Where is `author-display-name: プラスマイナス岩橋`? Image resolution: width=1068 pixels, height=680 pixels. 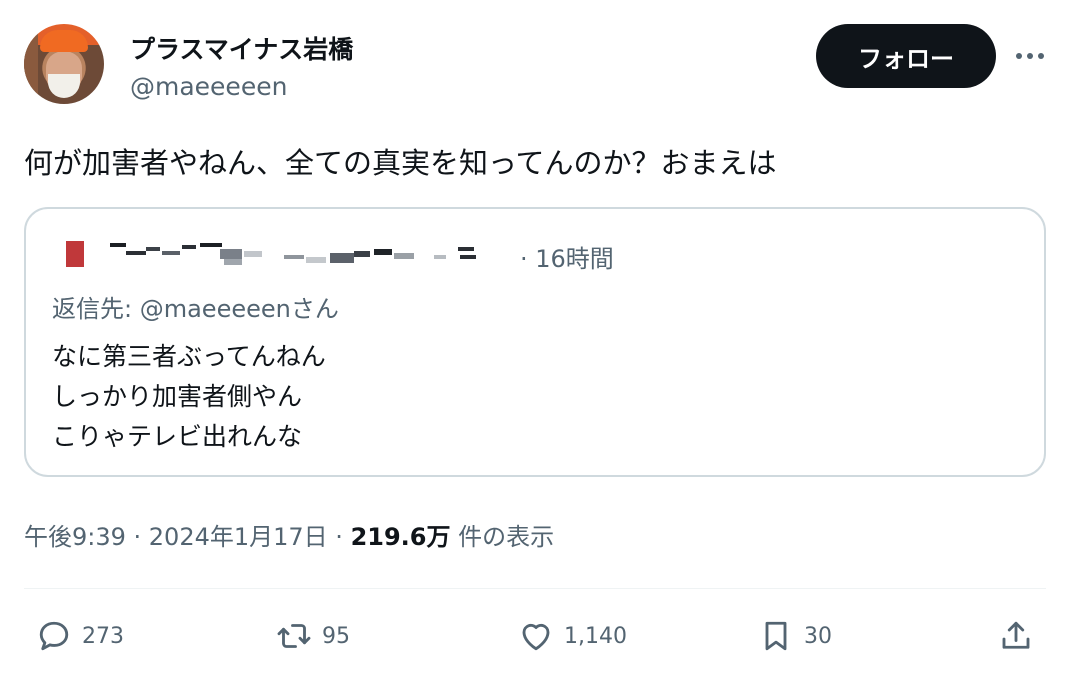 author-display-name: プラスマイナス岩橋 is located at coordinates (241, 48).